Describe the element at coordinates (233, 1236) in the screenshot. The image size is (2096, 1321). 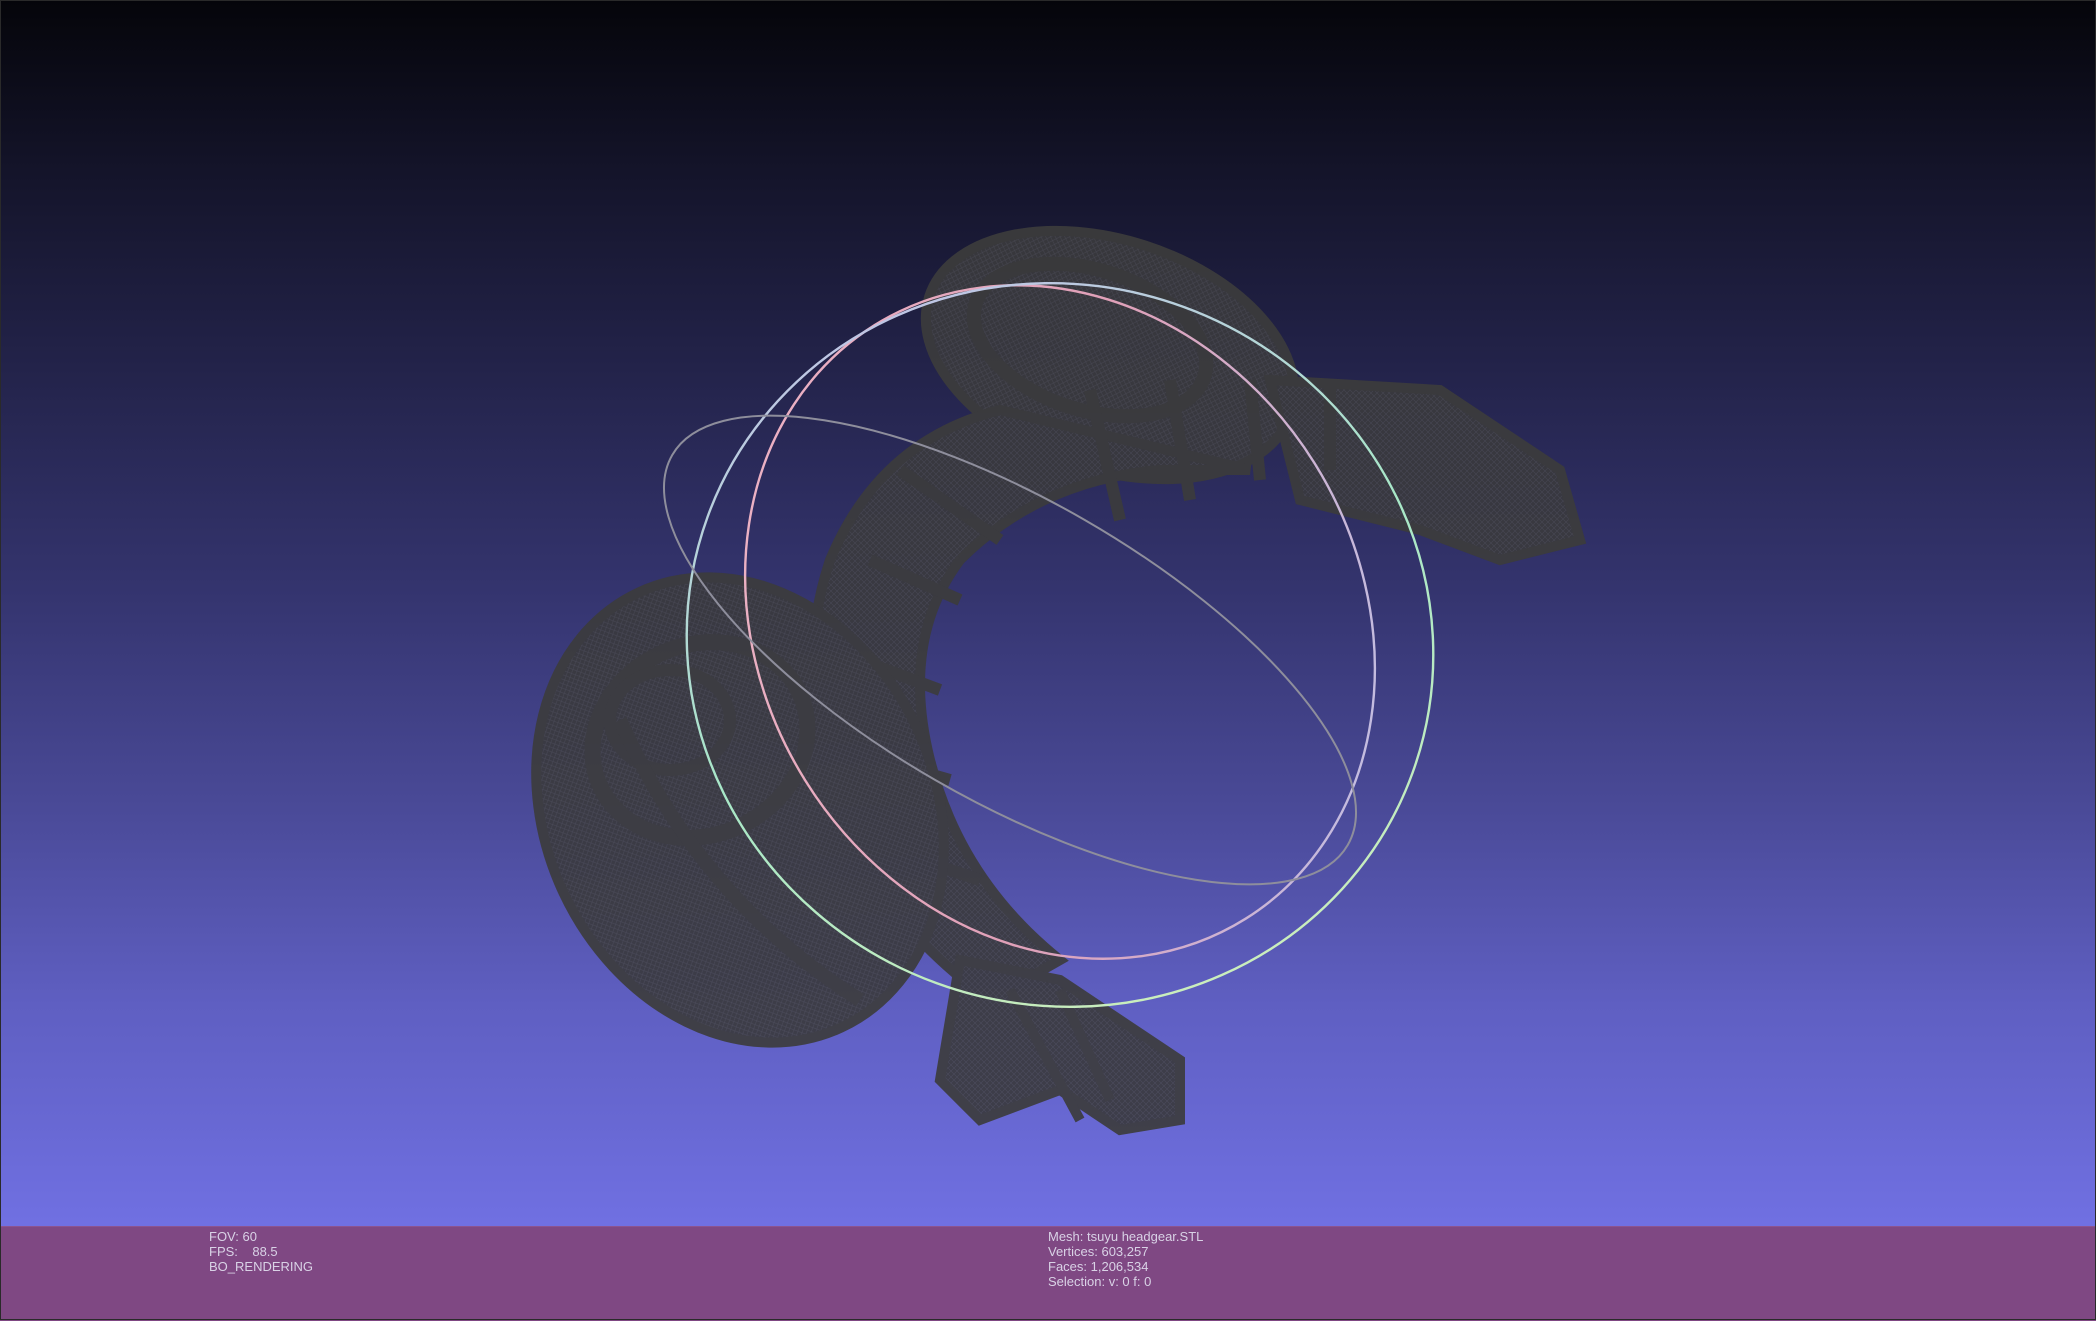
I see `fov-label: FOV: 60` at that location.